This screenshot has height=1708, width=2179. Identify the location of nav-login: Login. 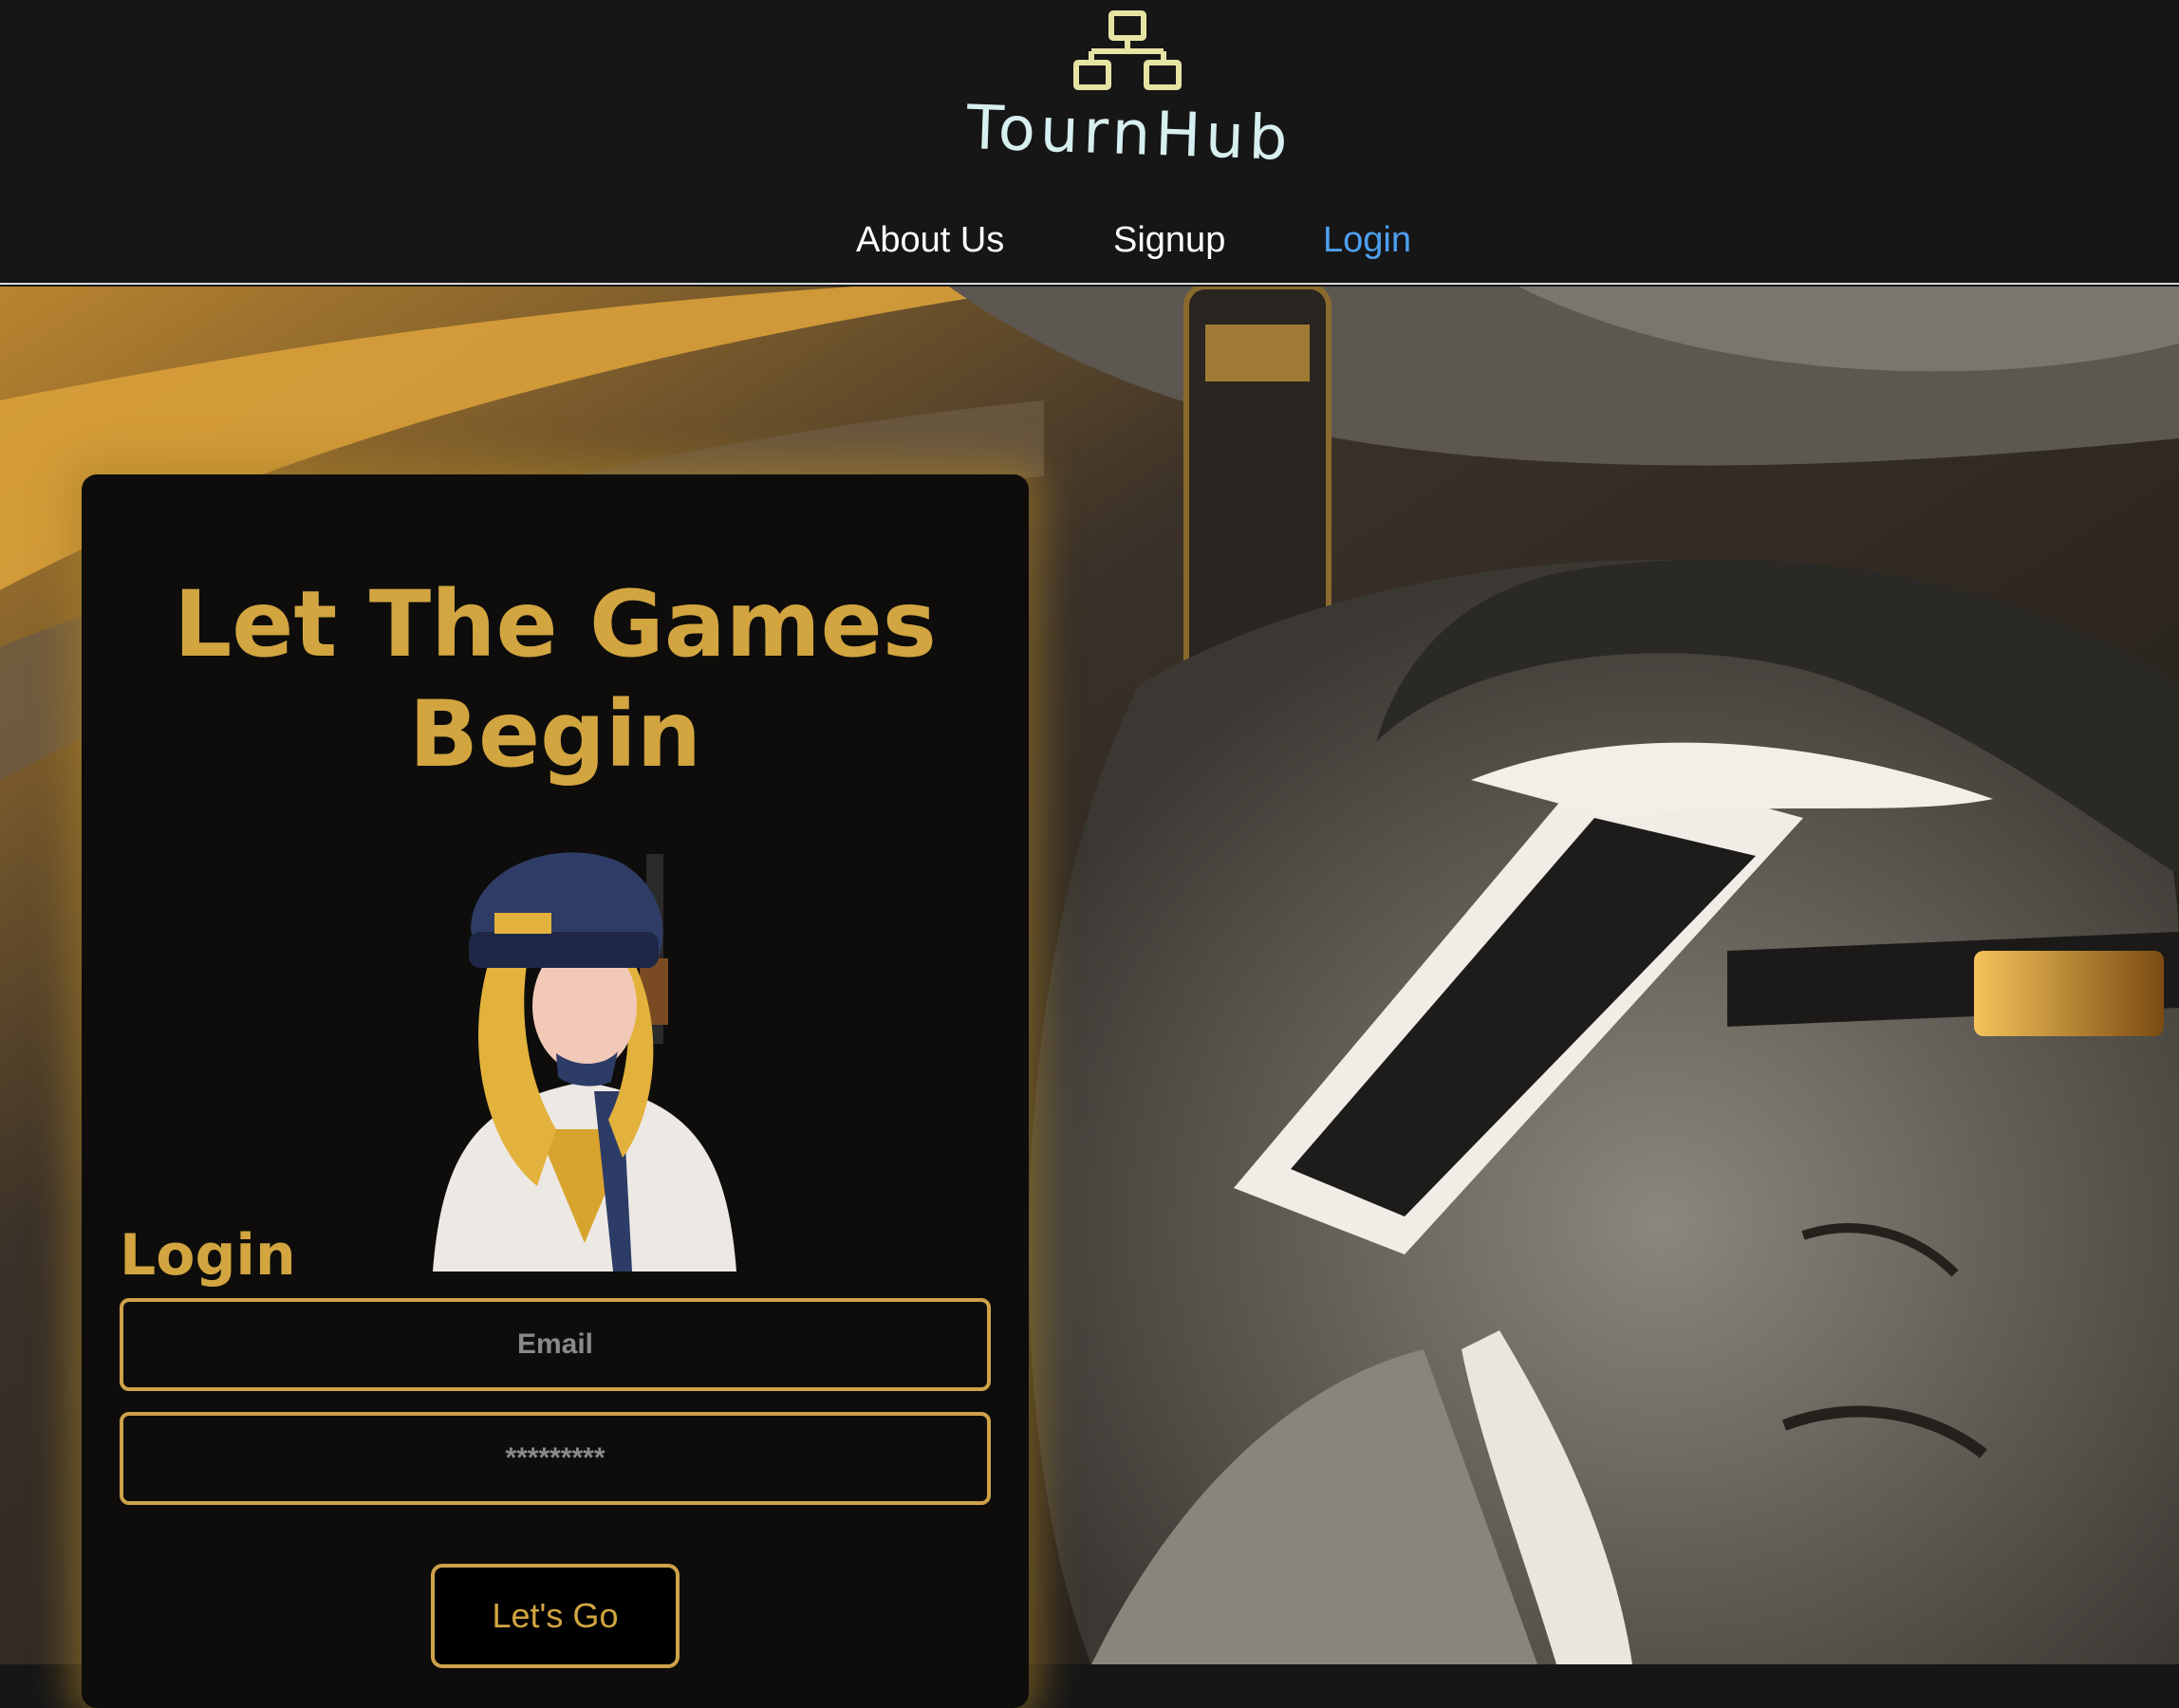
(1367, 240).